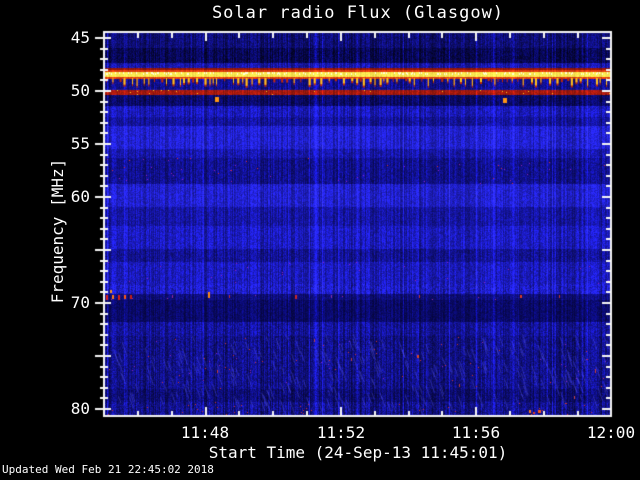  I want to click on x-tick-label-1148: 11:48, so click(205, 432).